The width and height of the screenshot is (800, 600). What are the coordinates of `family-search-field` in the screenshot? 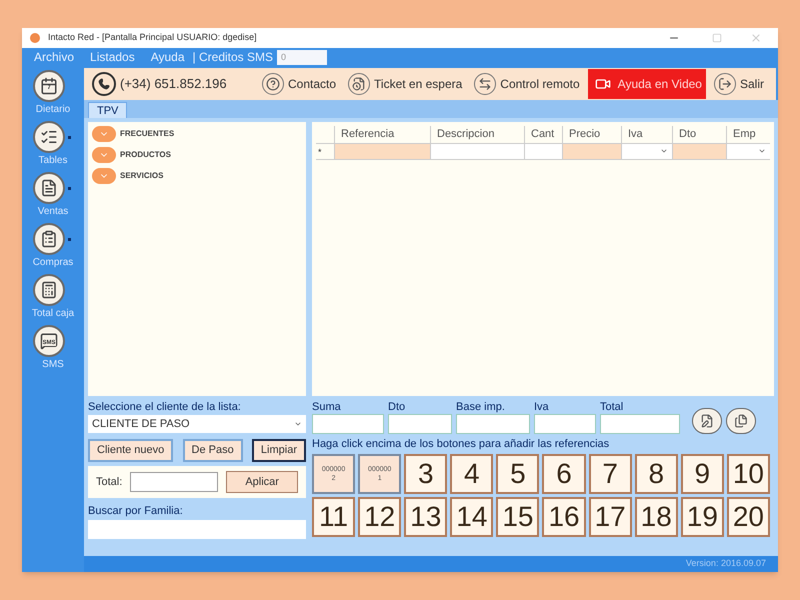 It's located at (197, 529).